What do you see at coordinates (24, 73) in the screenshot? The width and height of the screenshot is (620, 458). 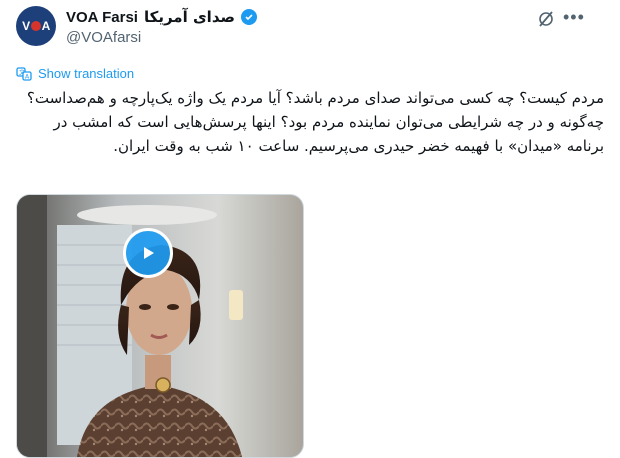 I see `translate-icon: 文 A` at bounding box center [24, 73].